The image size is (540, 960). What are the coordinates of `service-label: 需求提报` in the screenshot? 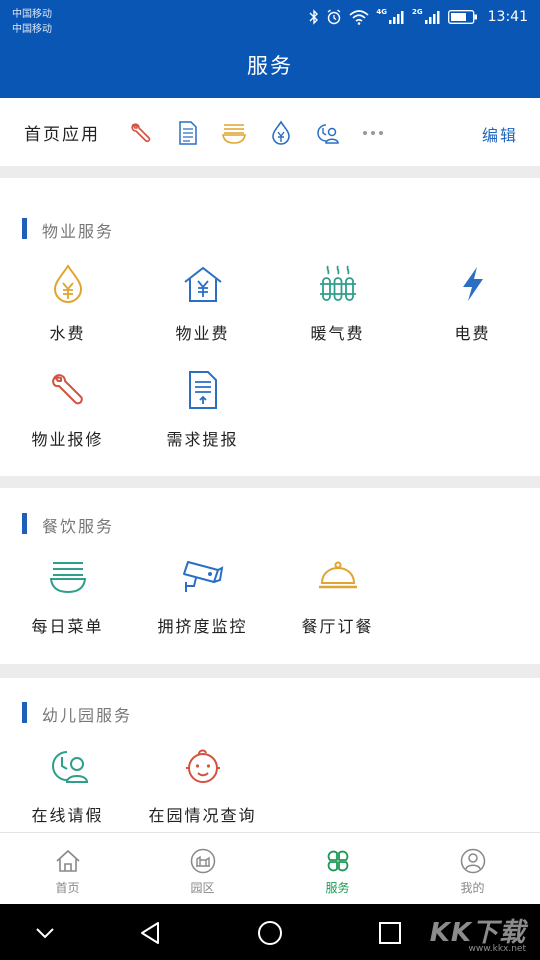 It's located at (202, 439).